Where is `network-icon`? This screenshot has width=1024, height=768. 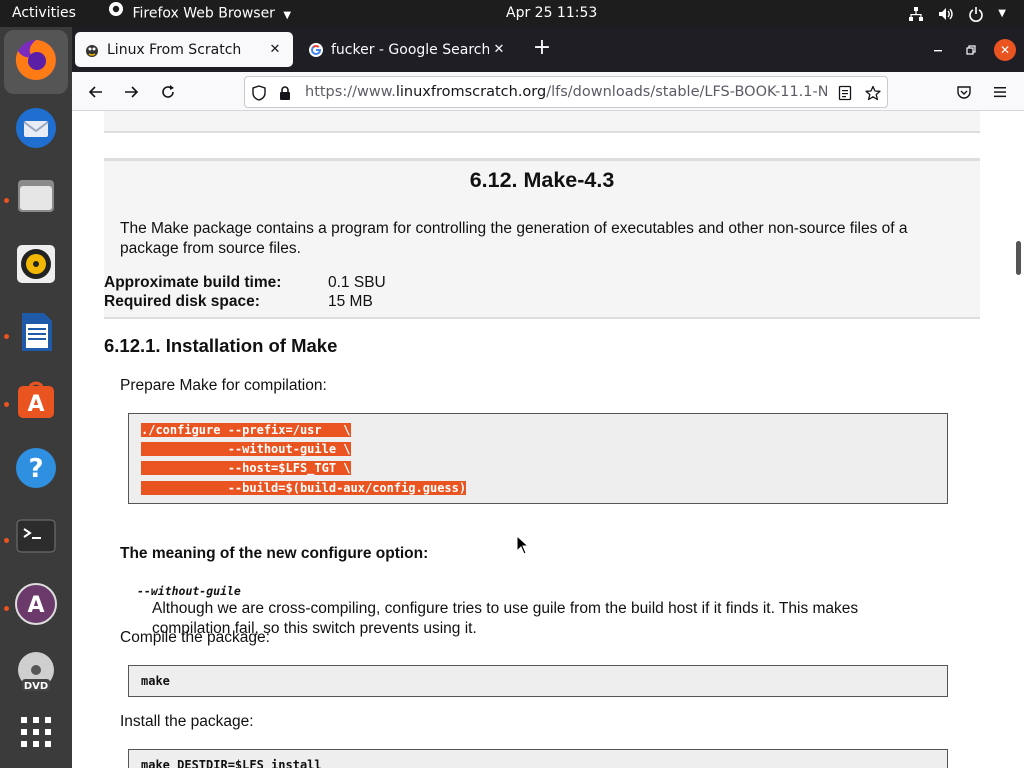
network-icon is located at coordinates (916, 14).